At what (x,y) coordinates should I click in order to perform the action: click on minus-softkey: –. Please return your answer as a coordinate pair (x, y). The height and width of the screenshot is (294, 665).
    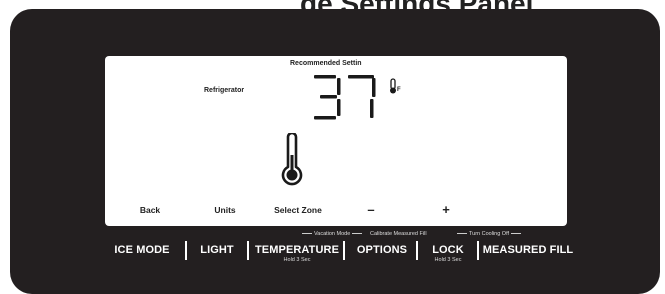
    Looking at the image, I should click on (370, 209).